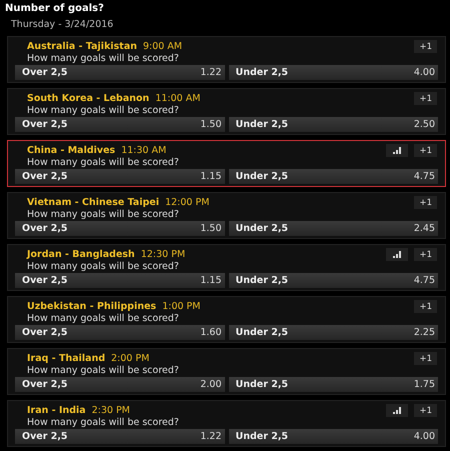  What do you see at coordinates (226, 163) in the screenshot?
I see `match-card: China - Maldives 11:30 AM +1 How many goals will be scored? Over 2,5 1.15 Under 2,5 4.75` at bounding box center [226, 163].